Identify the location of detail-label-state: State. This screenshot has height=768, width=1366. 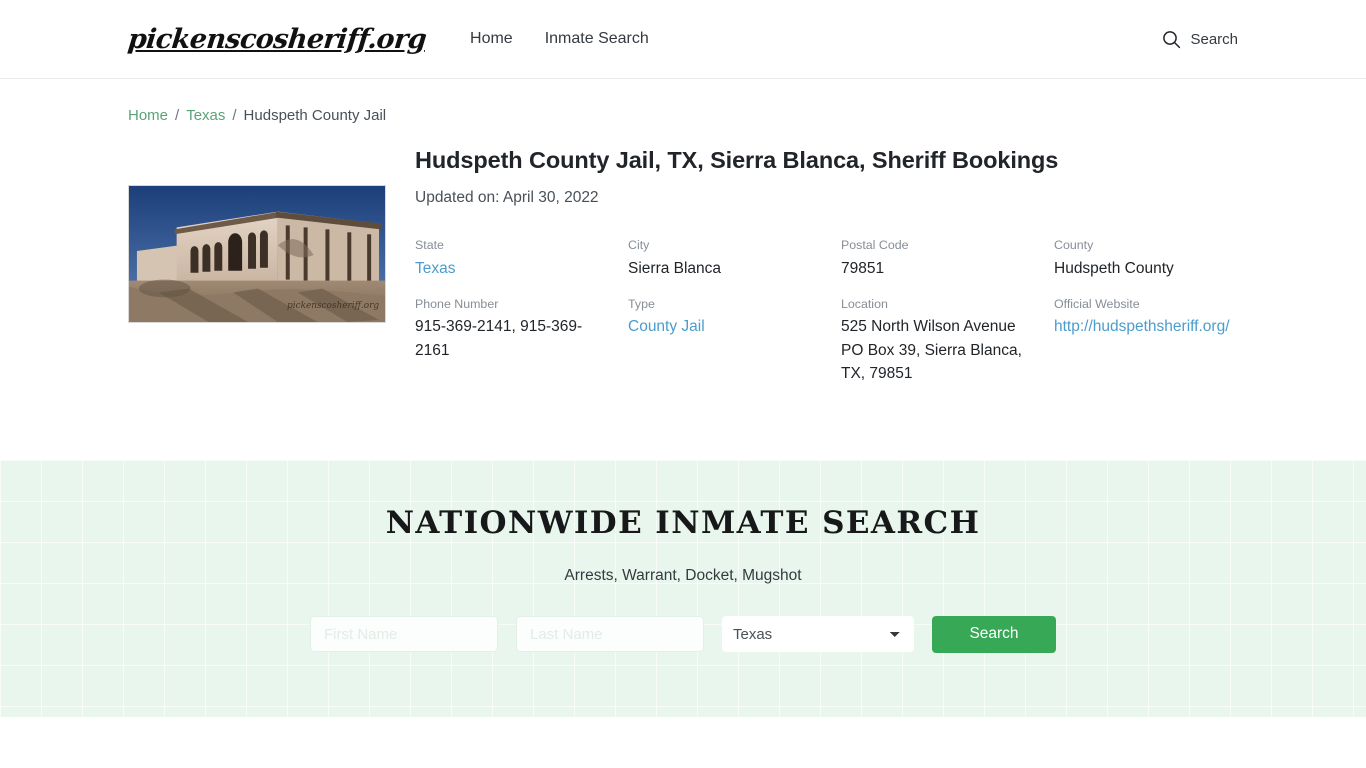
(429, 245).